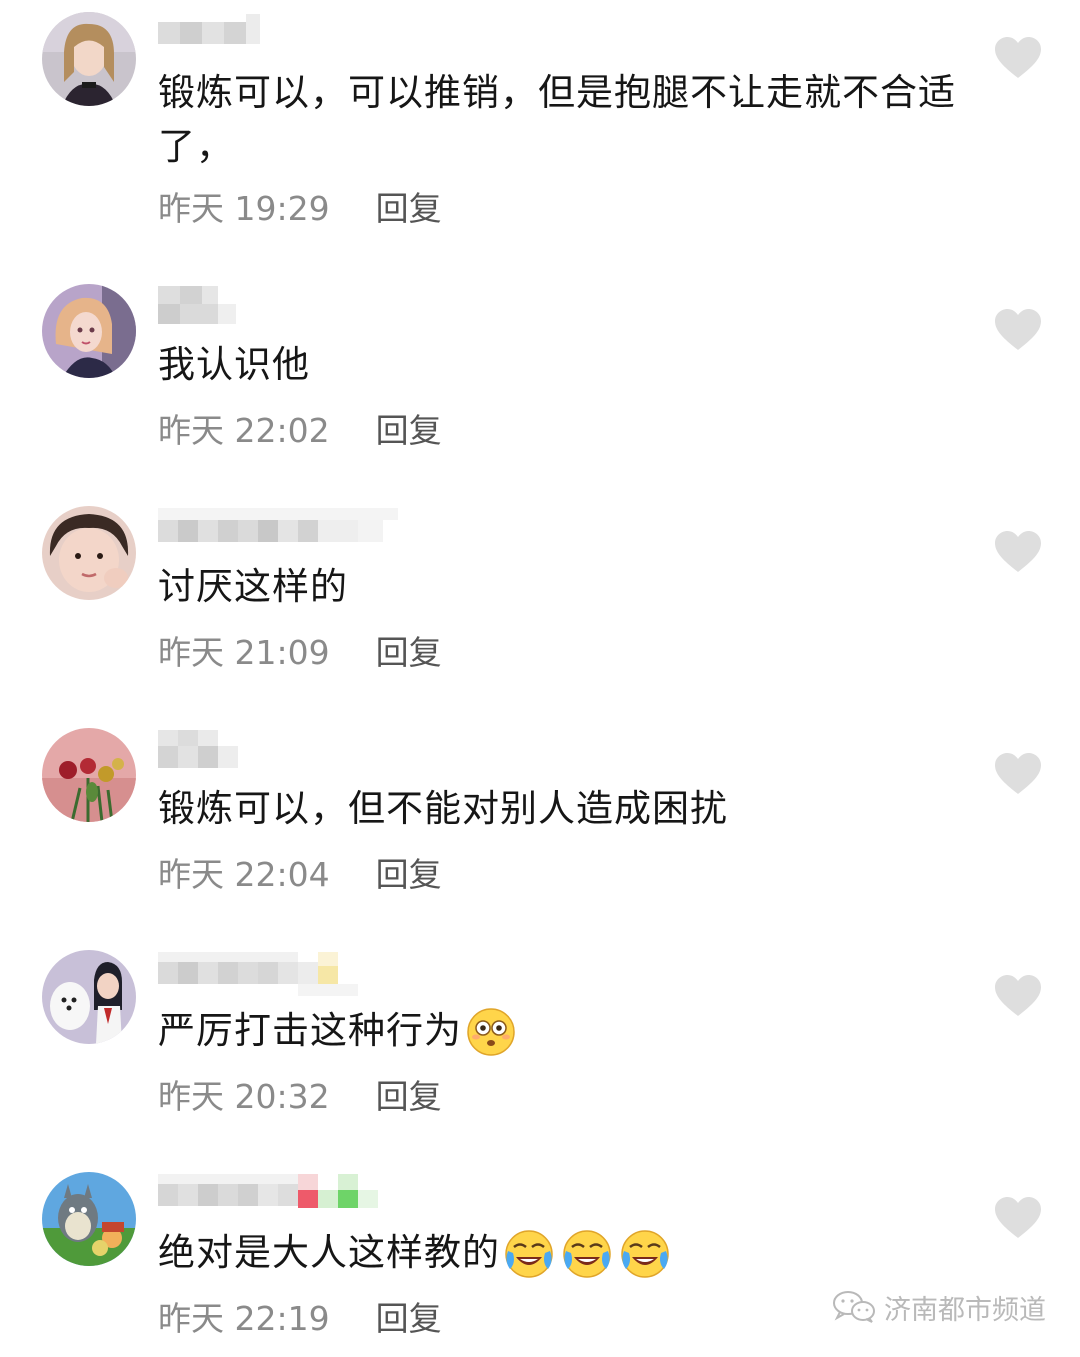 The height and width of the screenshot is (1357, 1080). What do you see at coordinates (244, 1096) in the screenshot?
I see `comment-timestamp: 昨天 20:32` at bounding box center [244, 1096].